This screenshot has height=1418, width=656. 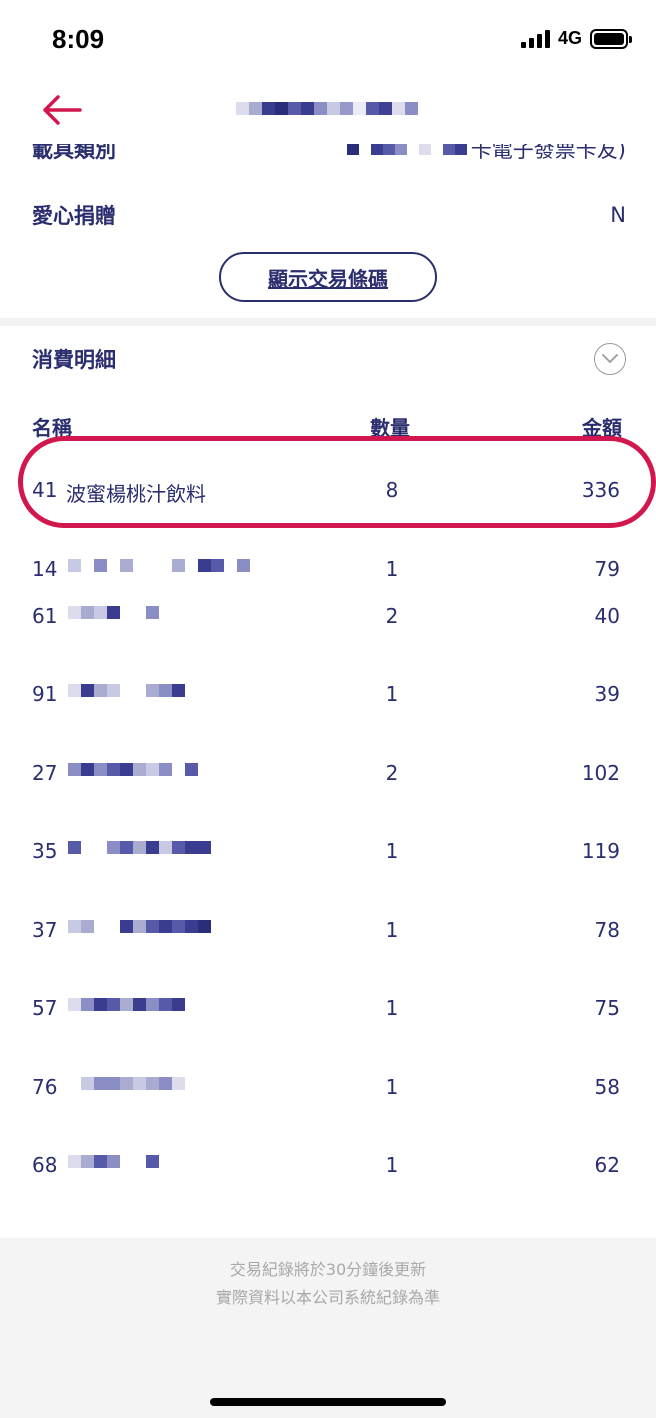 I want to click on donation-row: 愛心捐贈 N, so click(x=329, y=215).